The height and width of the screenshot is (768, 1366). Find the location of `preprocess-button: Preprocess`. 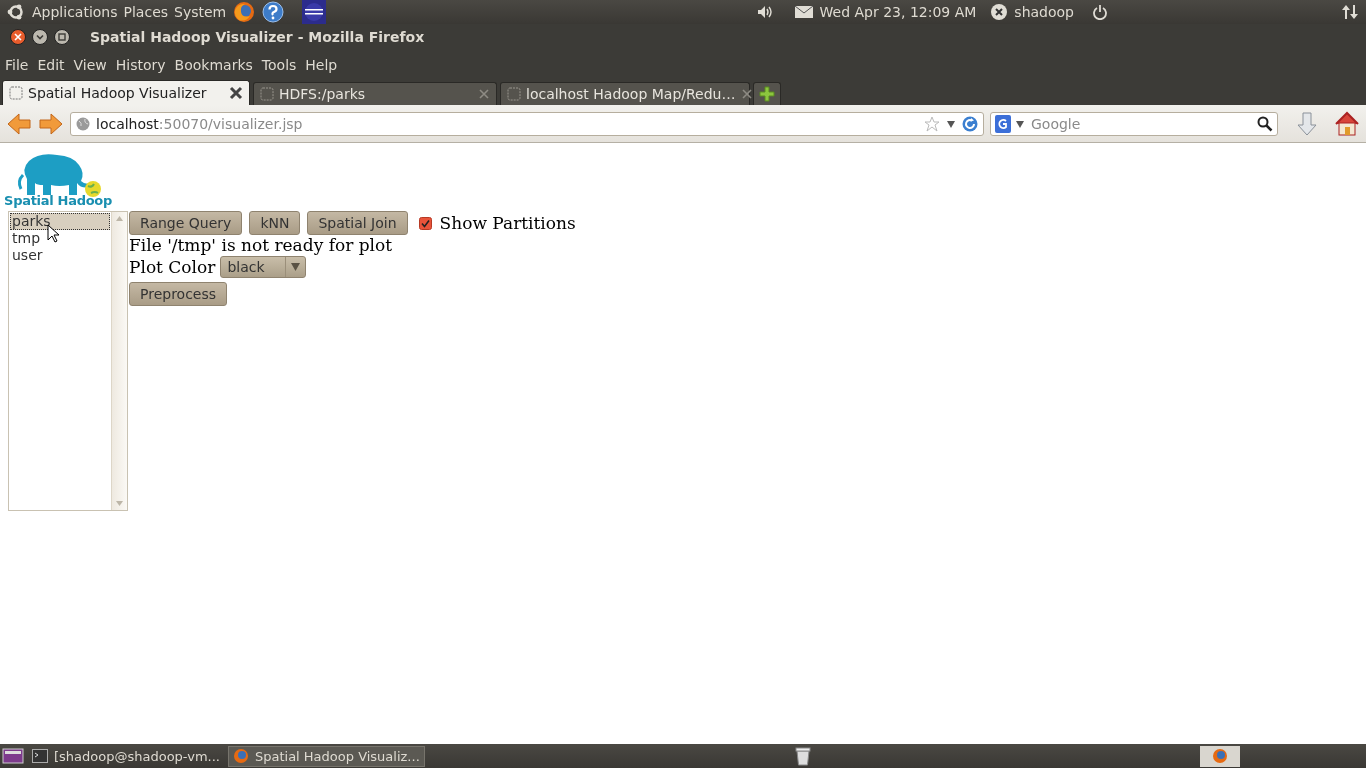

preprocess-button: Preprocess is located at coordinates (178, 294).